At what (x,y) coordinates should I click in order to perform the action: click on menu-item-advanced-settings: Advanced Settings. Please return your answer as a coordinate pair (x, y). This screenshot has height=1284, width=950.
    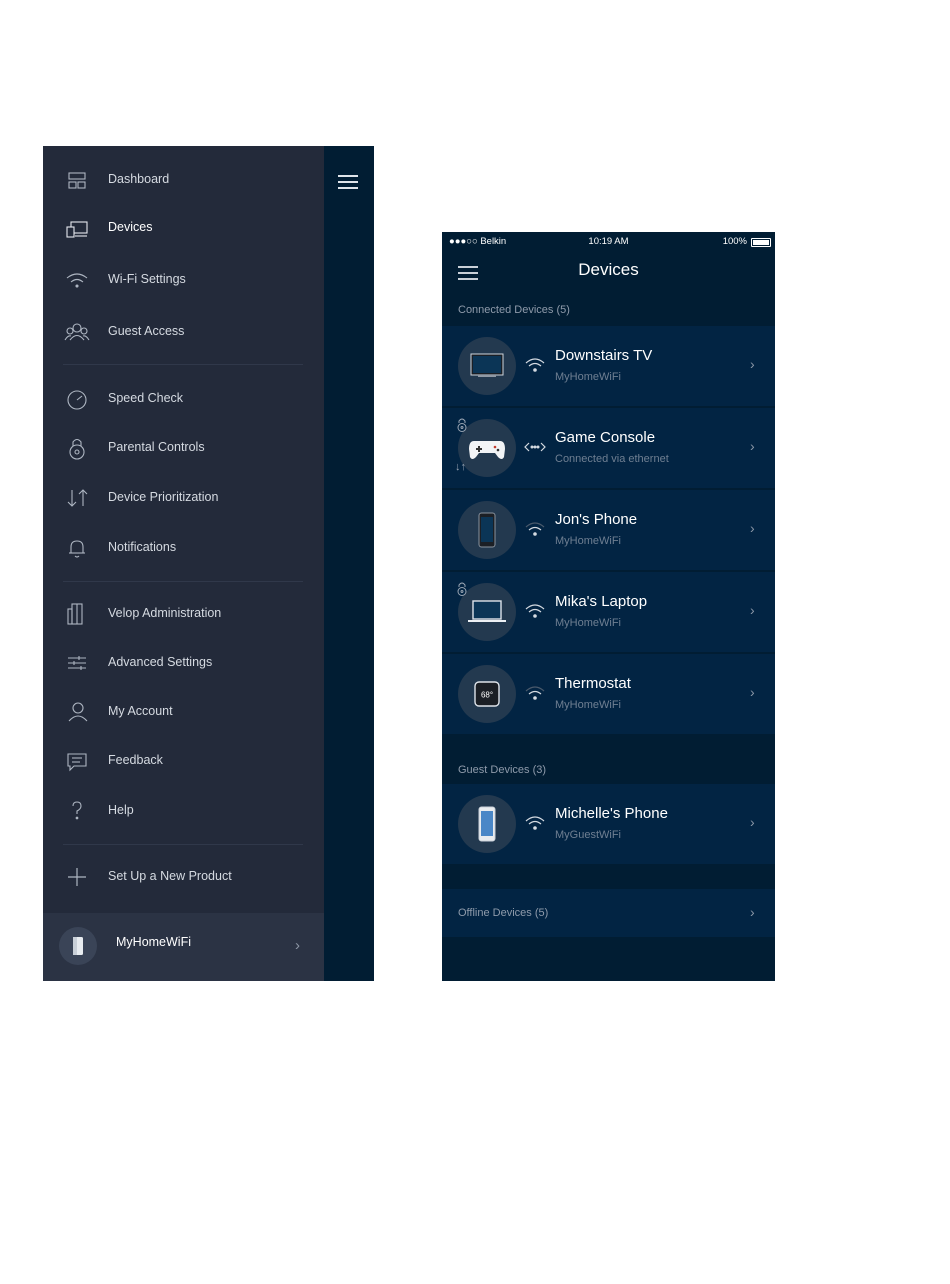
    Looking at the image, I should click on (183, 663).